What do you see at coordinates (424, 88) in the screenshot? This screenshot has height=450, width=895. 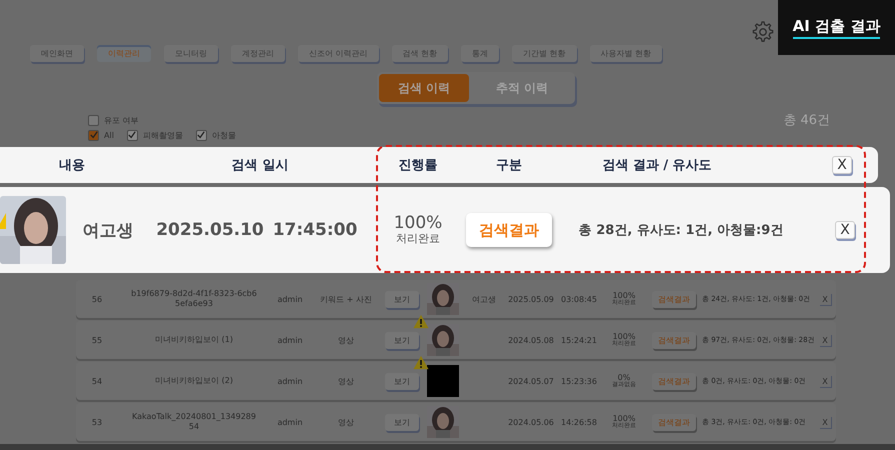 I see `toggle-tab: 검색 이력` at bounding box center [424, 88].